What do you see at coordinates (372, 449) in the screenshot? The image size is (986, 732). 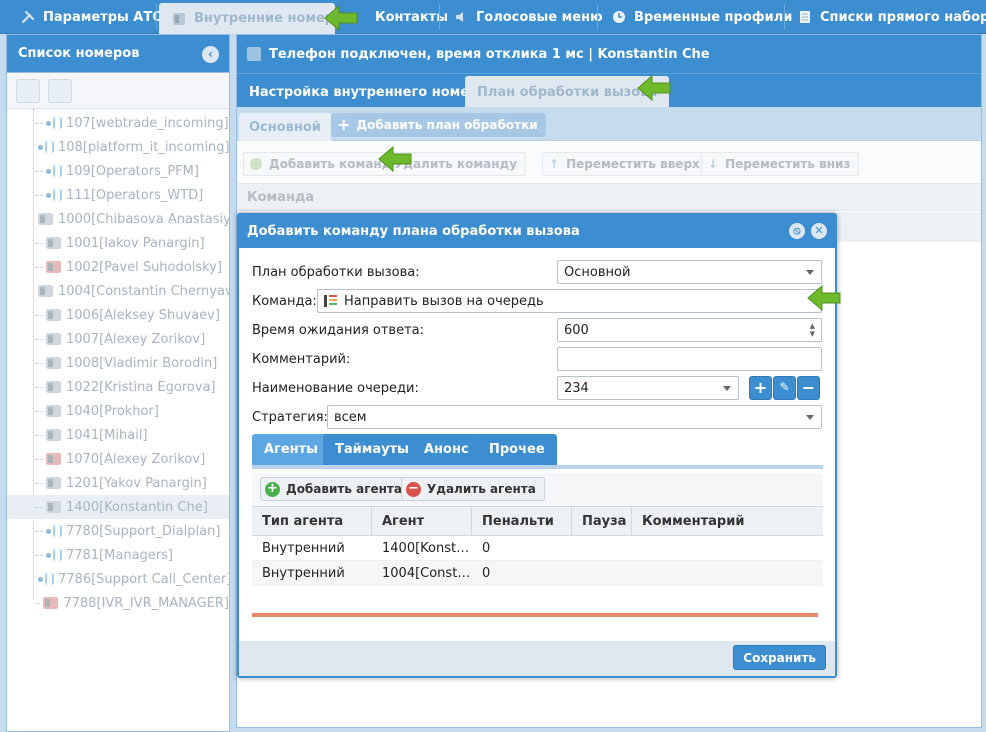 I see `tab-timeouts: Таймауты` at bounding box center [372, 449].